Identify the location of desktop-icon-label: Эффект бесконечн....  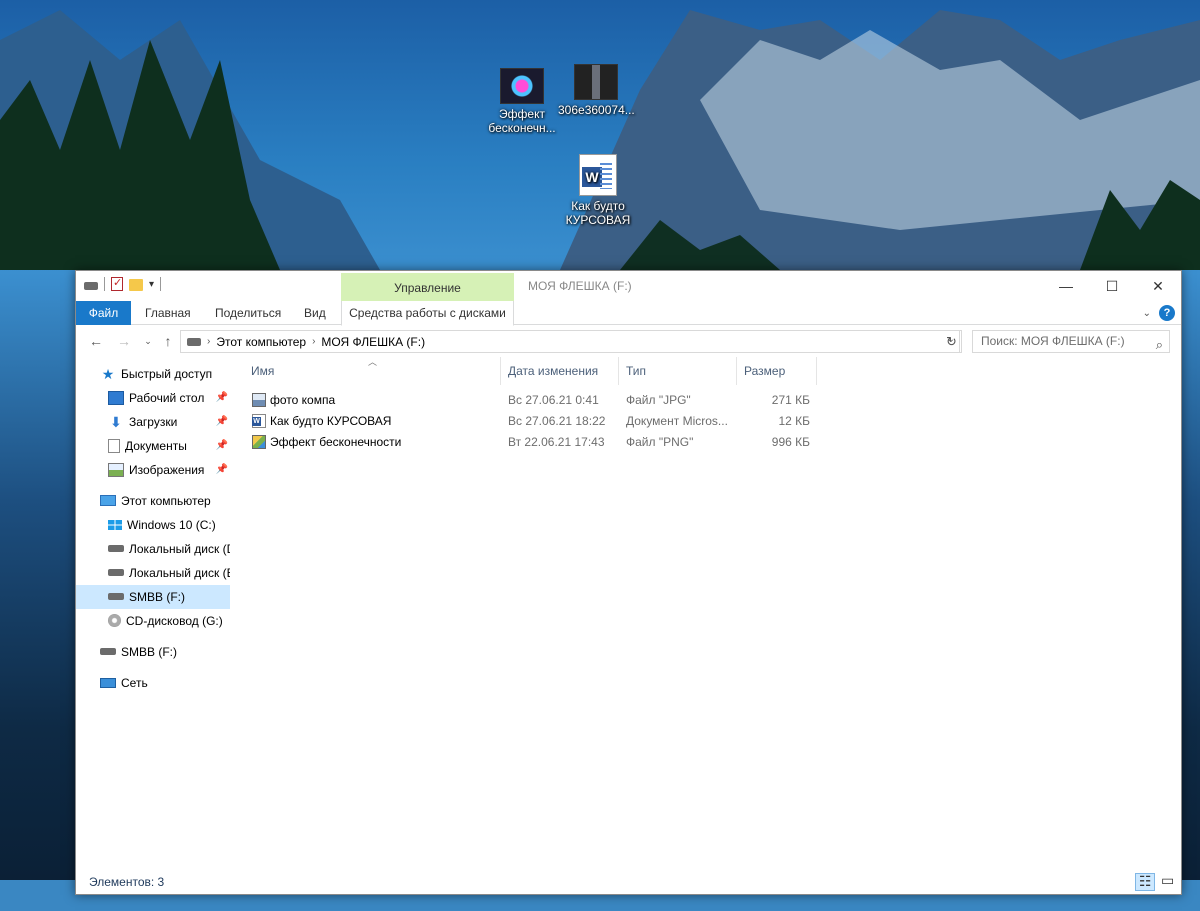
(522, 121).